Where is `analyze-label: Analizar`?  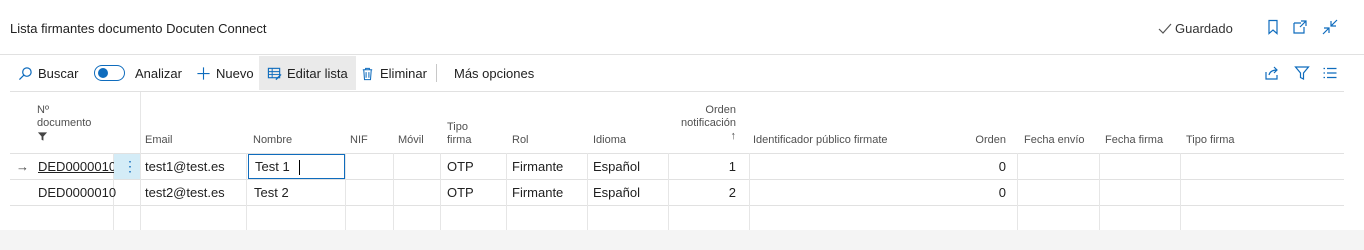
analyze-label: Analizar is located at coordinates (158, 73).